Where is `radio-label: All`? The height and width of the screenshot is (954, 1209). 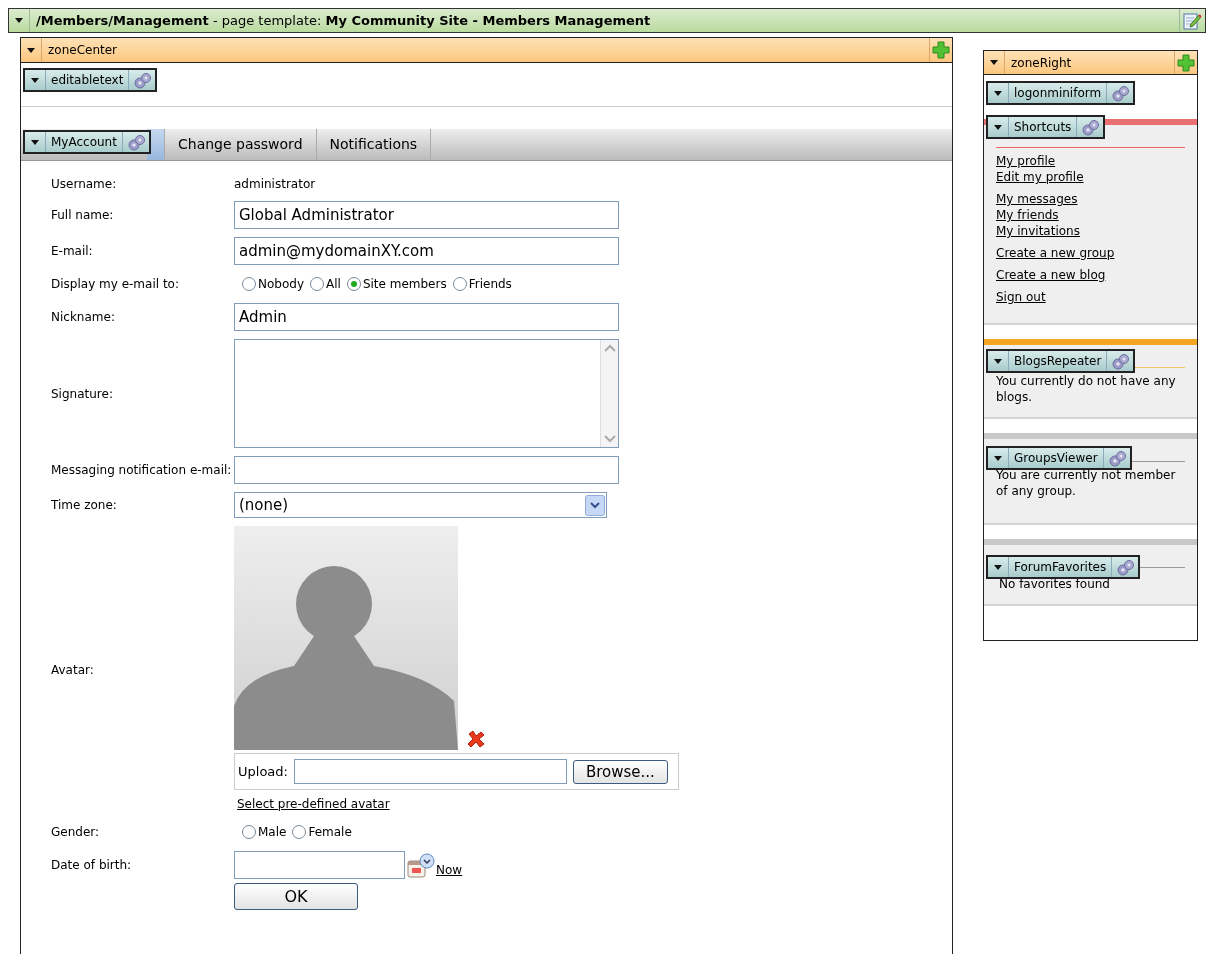 radio-label: All is located at coordinates (333, 284).